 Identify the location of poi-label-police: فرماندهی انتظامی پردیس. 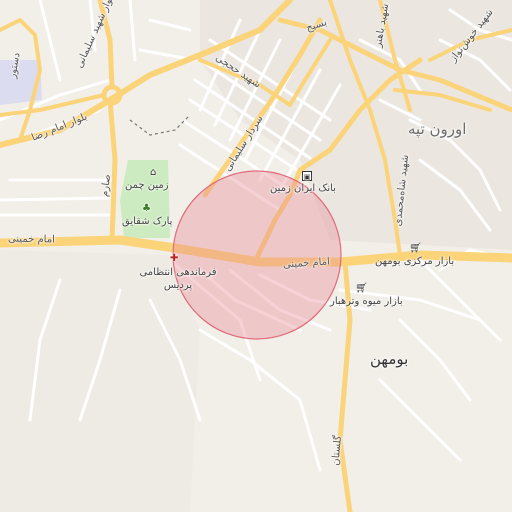
(178, 279).